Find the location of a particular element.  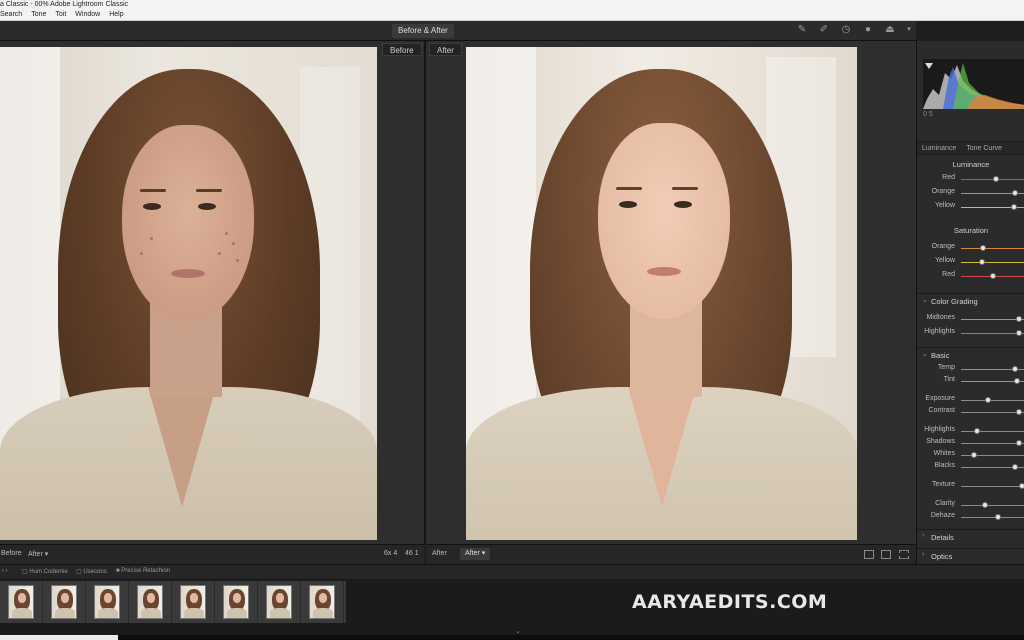

menu-window: Window is located at coordinates (87, 15).